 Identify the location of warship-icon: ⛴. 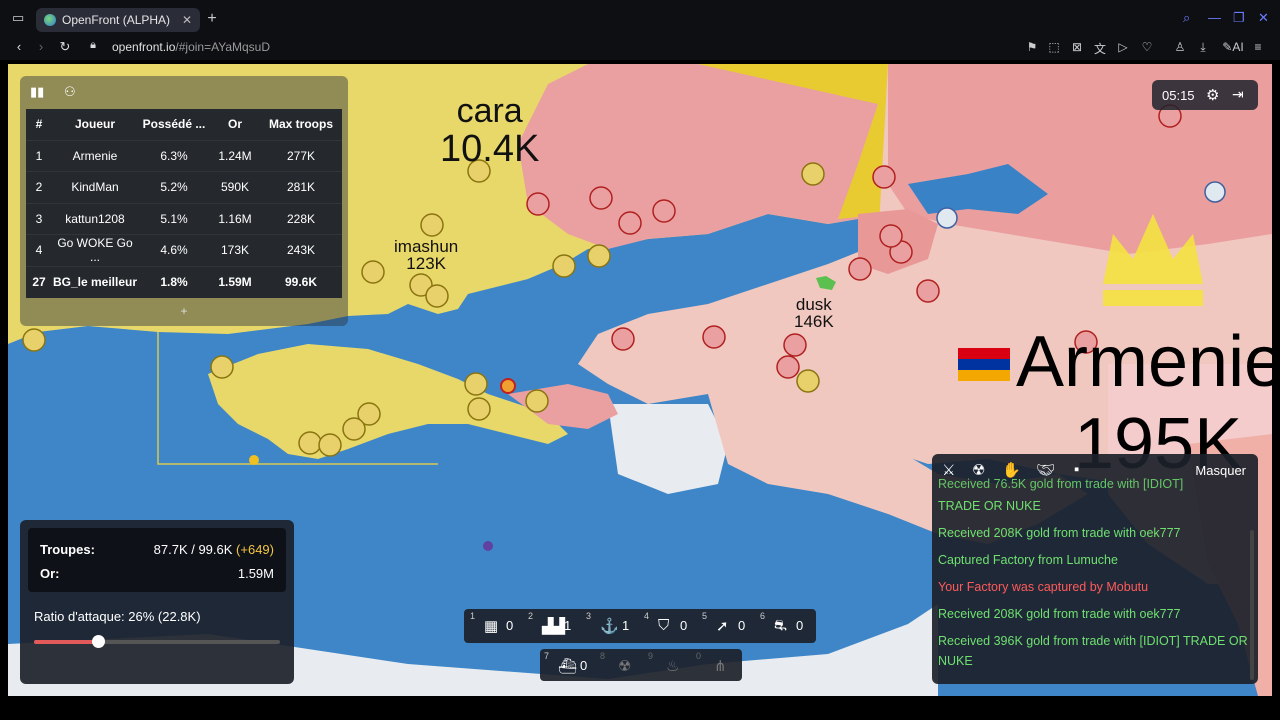
(568, 666).